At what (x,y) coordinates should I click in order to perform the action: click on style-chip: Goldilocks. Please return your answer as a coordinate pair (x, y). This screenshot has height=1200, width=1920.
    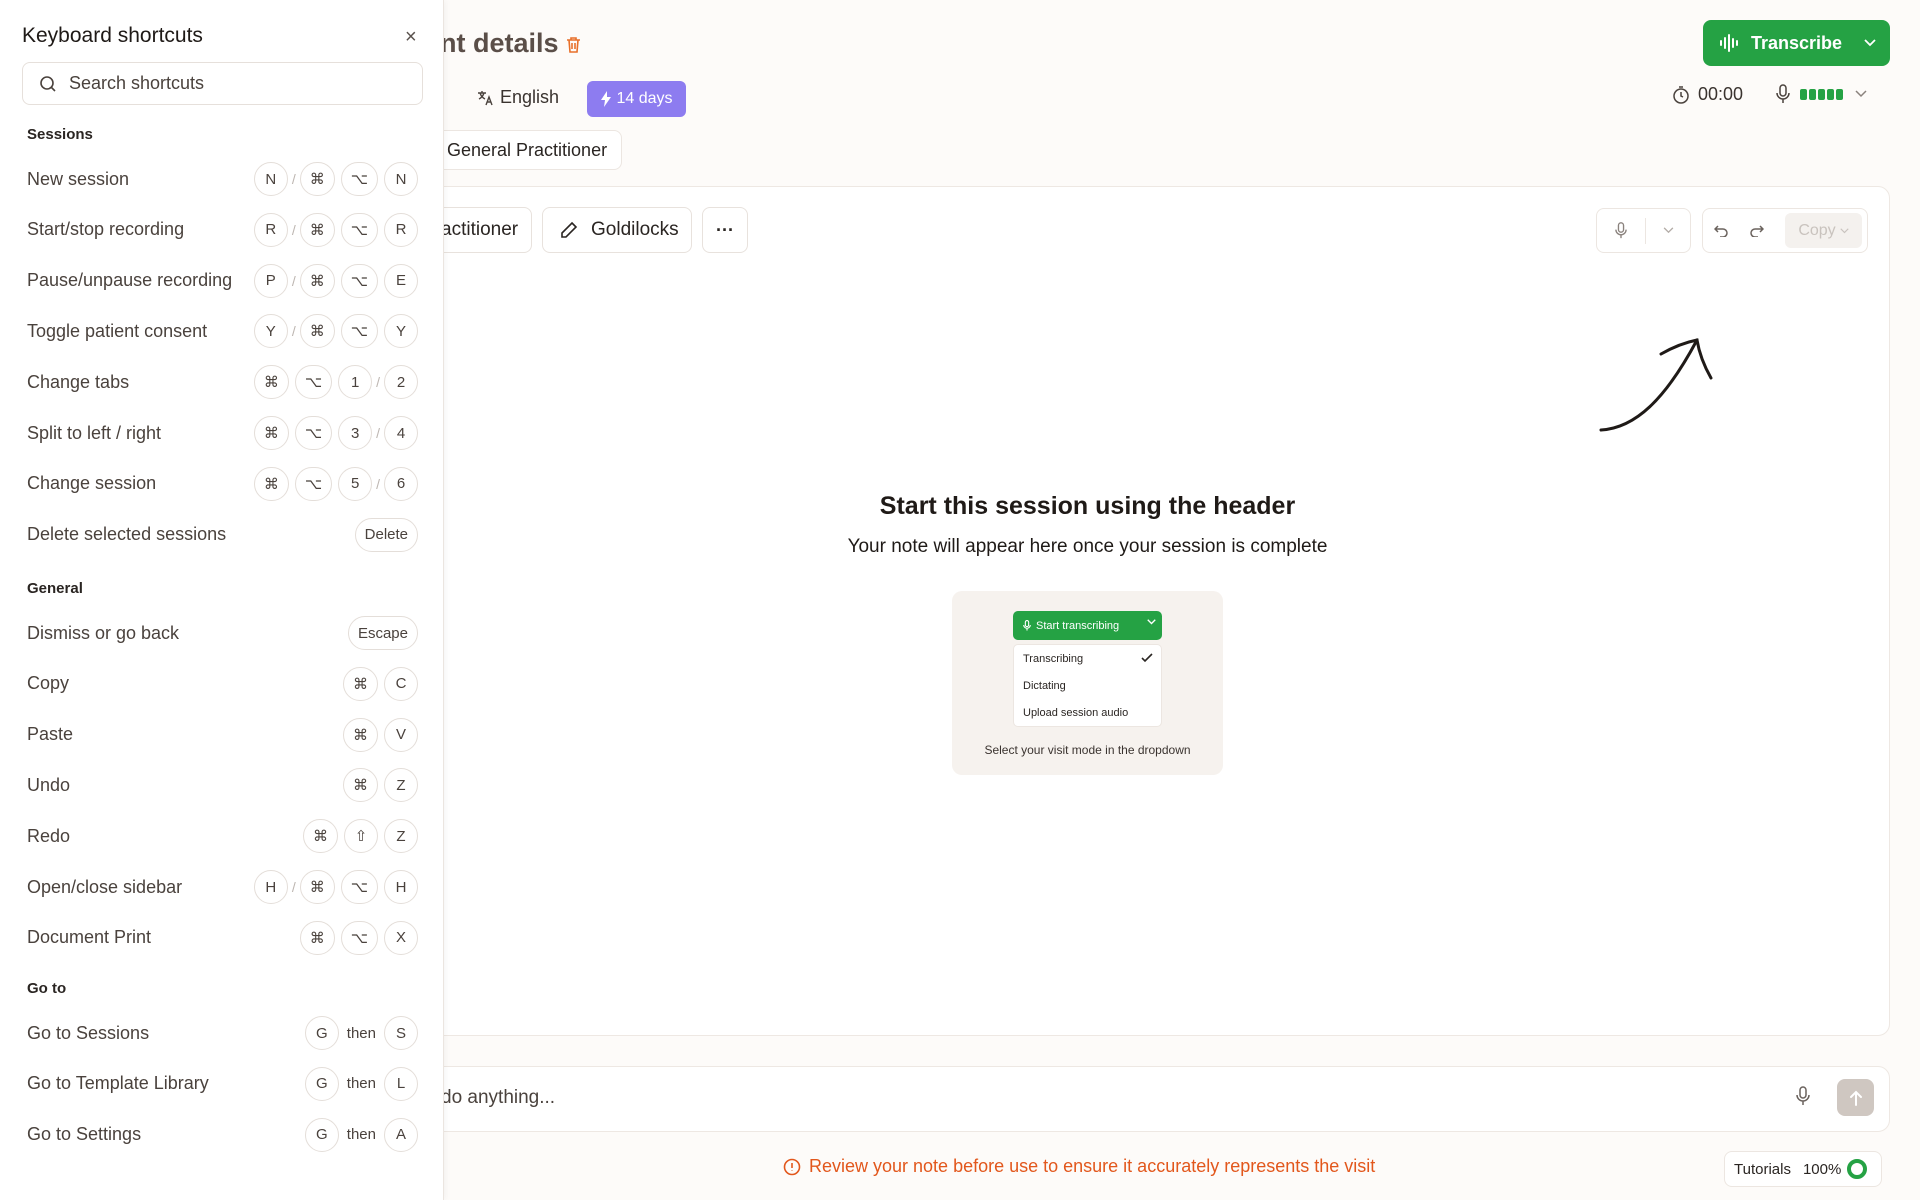
    Looking at the image, I should click on (617, 230).